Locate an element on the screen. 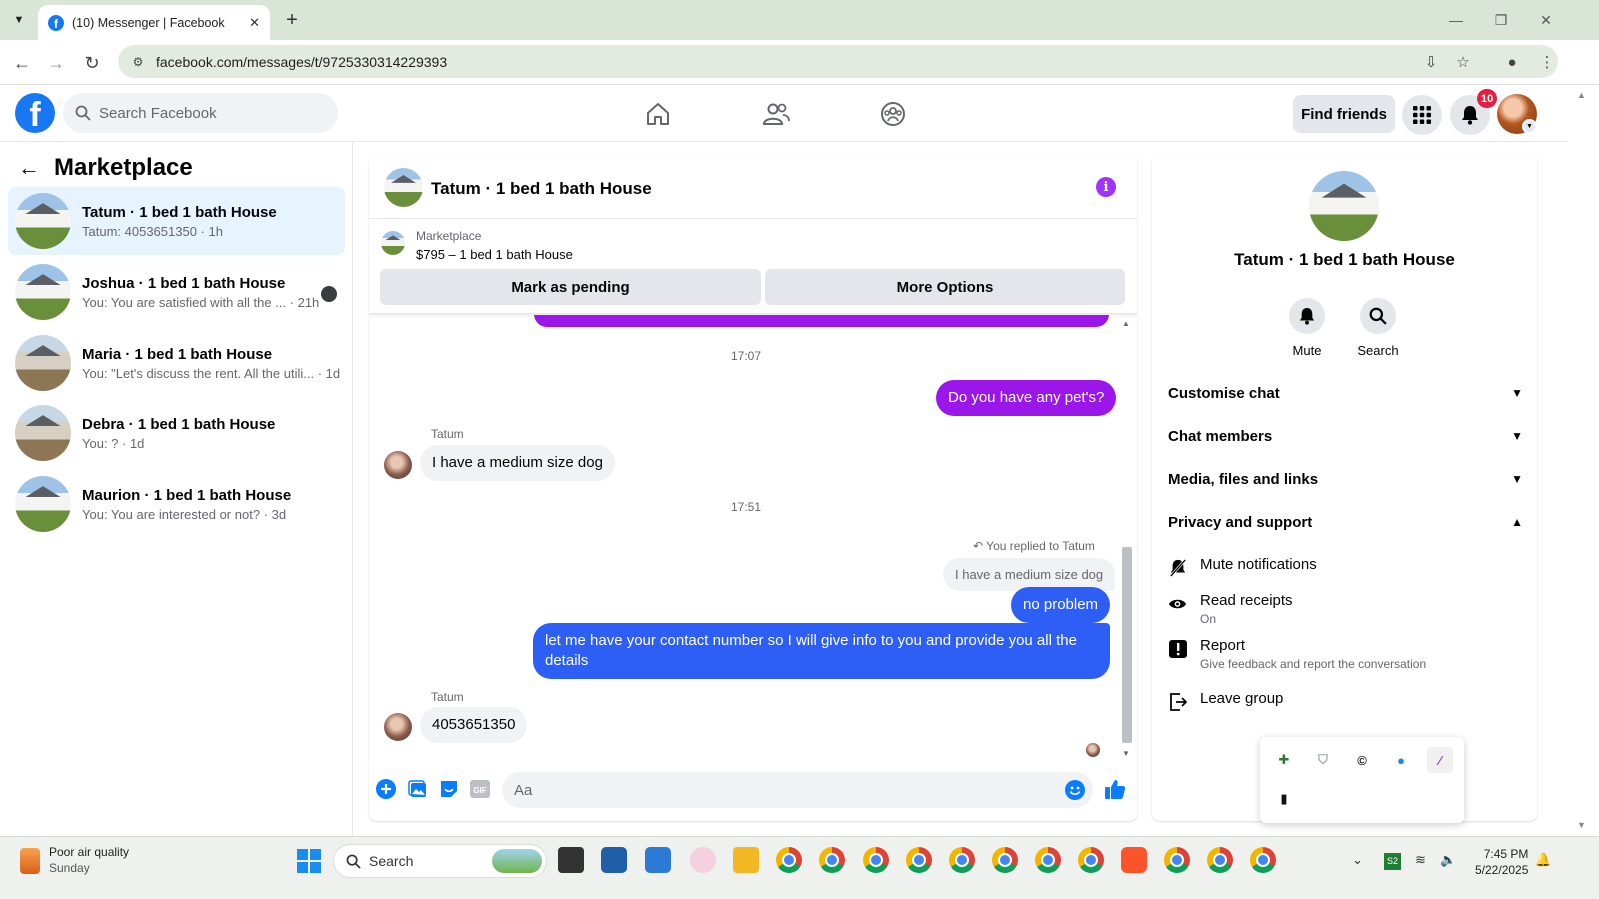  wifi-icon: ≋ is located at coordinates (1420, 860).